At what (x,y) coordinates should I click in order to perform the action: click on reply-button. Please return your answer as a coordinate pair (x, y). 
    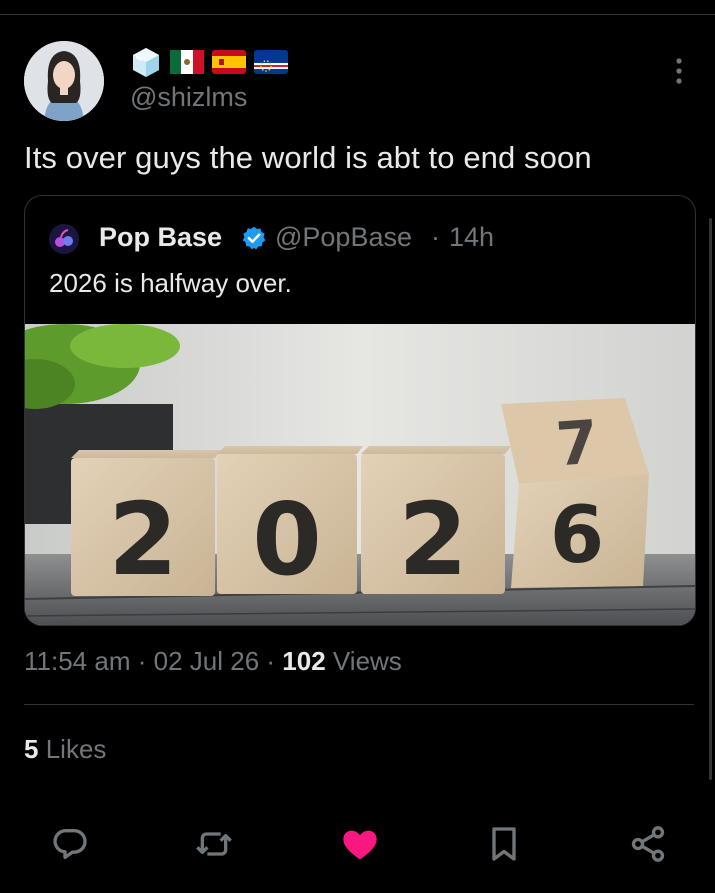
    Looking at the image, I should click on (70, 844).